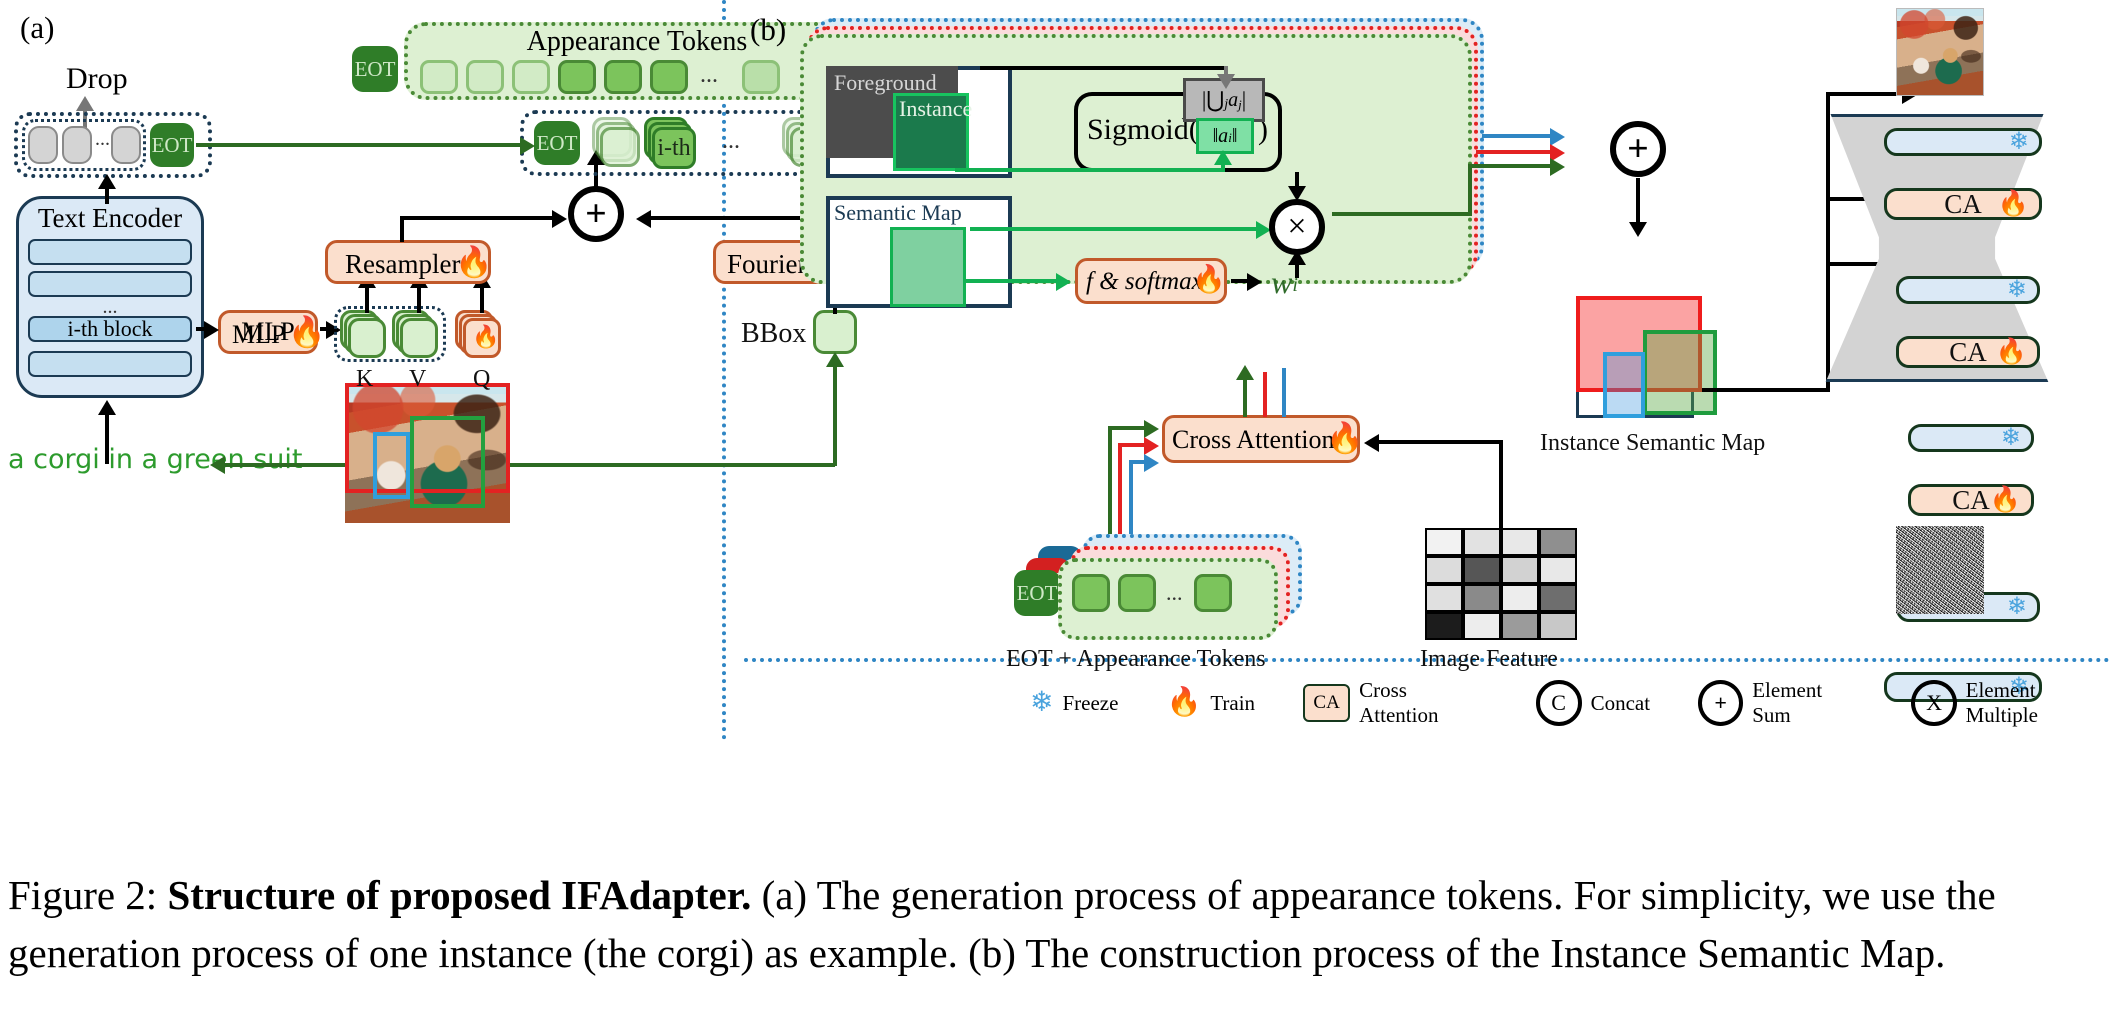 Image resolution: width=2116 pixels, height=1028 pixels. What do you see at coordinates (620, 147) in the screenshot?
I see `instance-token-stack-front` at bounding box center [620, 147].